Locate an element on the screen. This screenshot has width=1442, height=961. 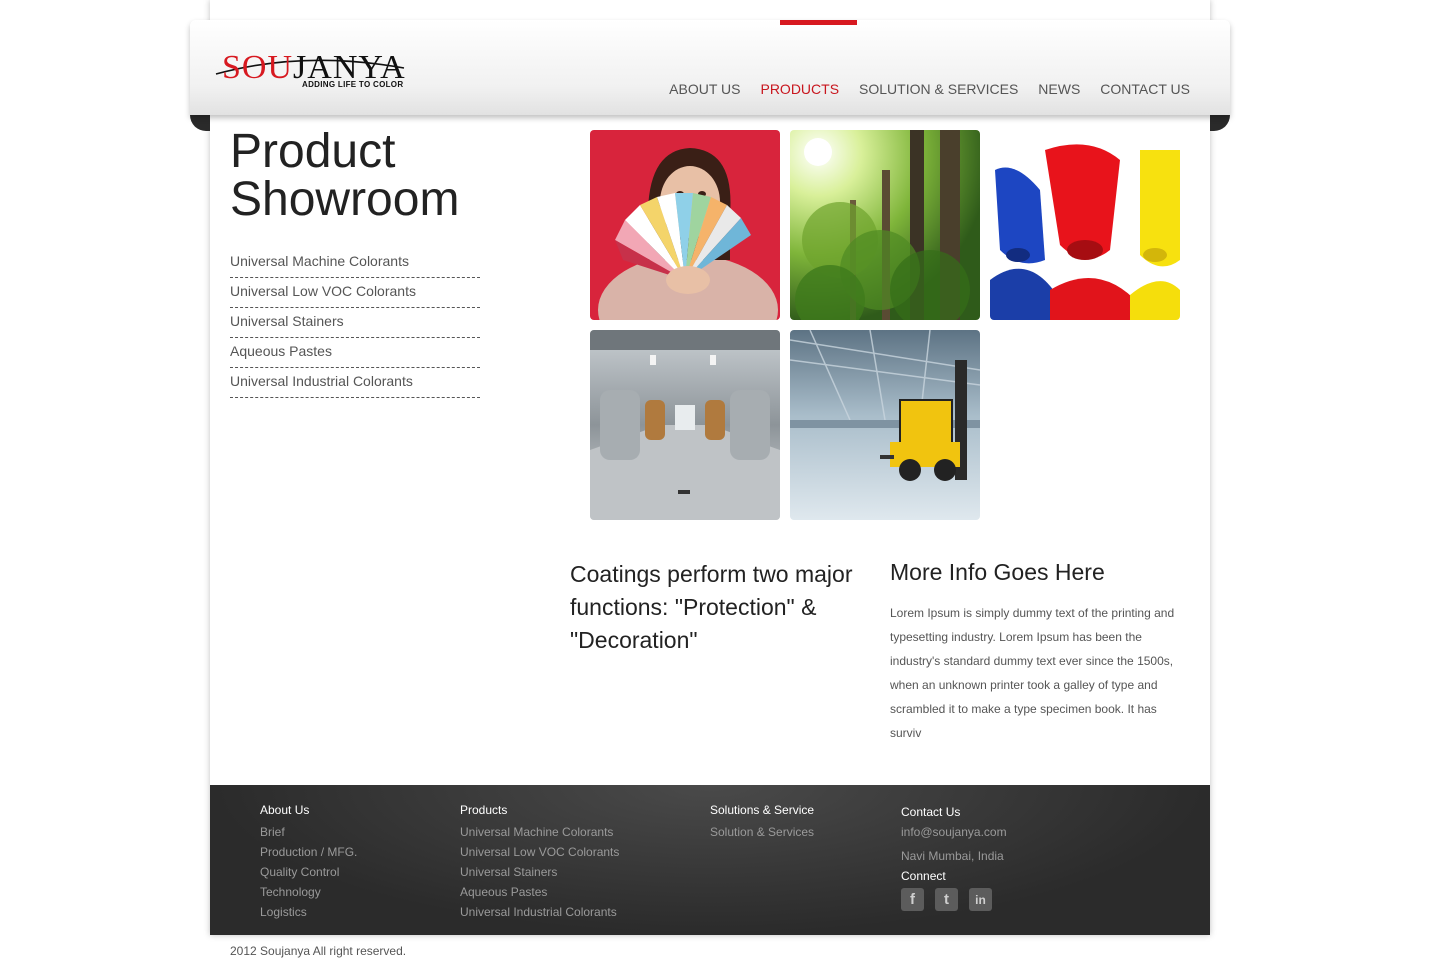
footer-heading-connect: Connect is located at coordinates (923, 876).